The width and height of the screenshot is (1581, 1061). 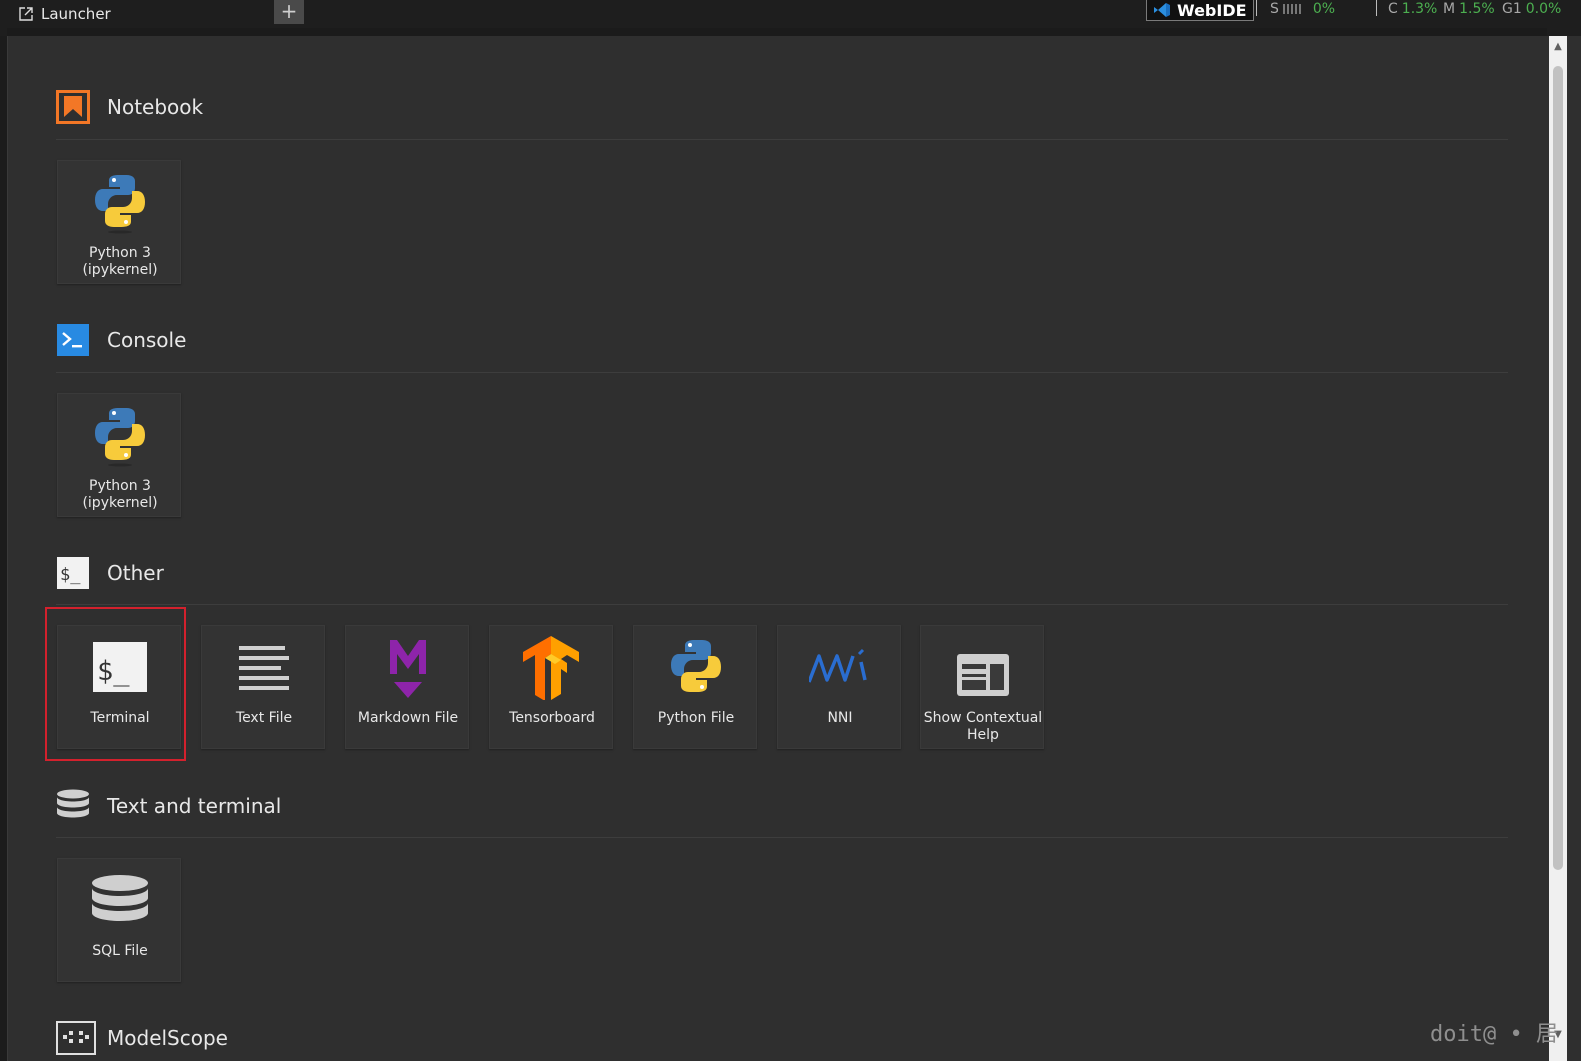 What do you see at coordinates (76, 1038) in the screenshot?
I see `modelscope-icon` at bounding box center [76, 1038].